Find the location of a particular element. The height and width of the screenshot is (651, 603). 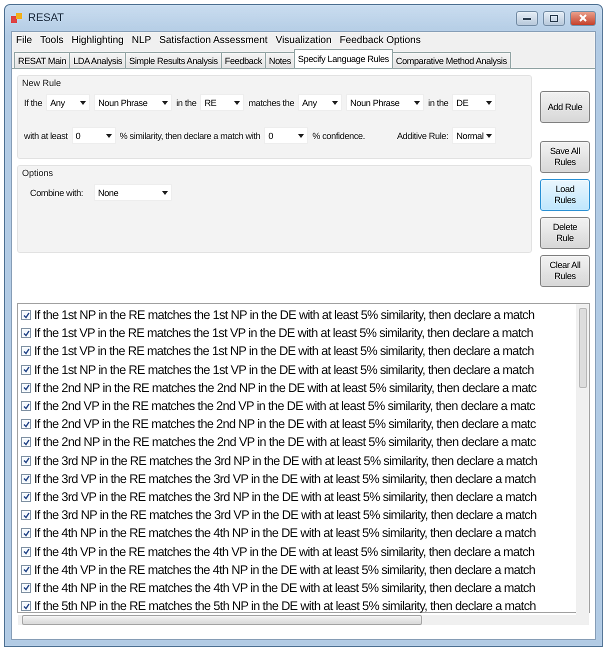

rule-label: Additive Rule: is located at coordinates (422, 135).